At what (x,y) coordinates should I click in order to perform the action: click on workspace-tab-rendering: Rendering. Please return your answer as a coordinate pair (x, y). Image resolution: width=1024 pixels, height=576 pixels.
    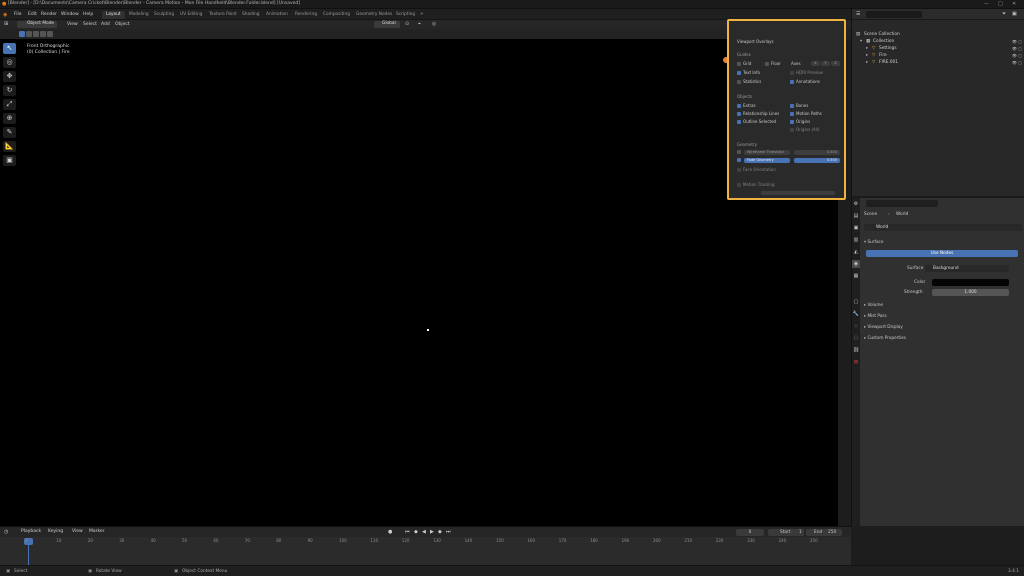
    Looking at the image, I should click on (306, 15).